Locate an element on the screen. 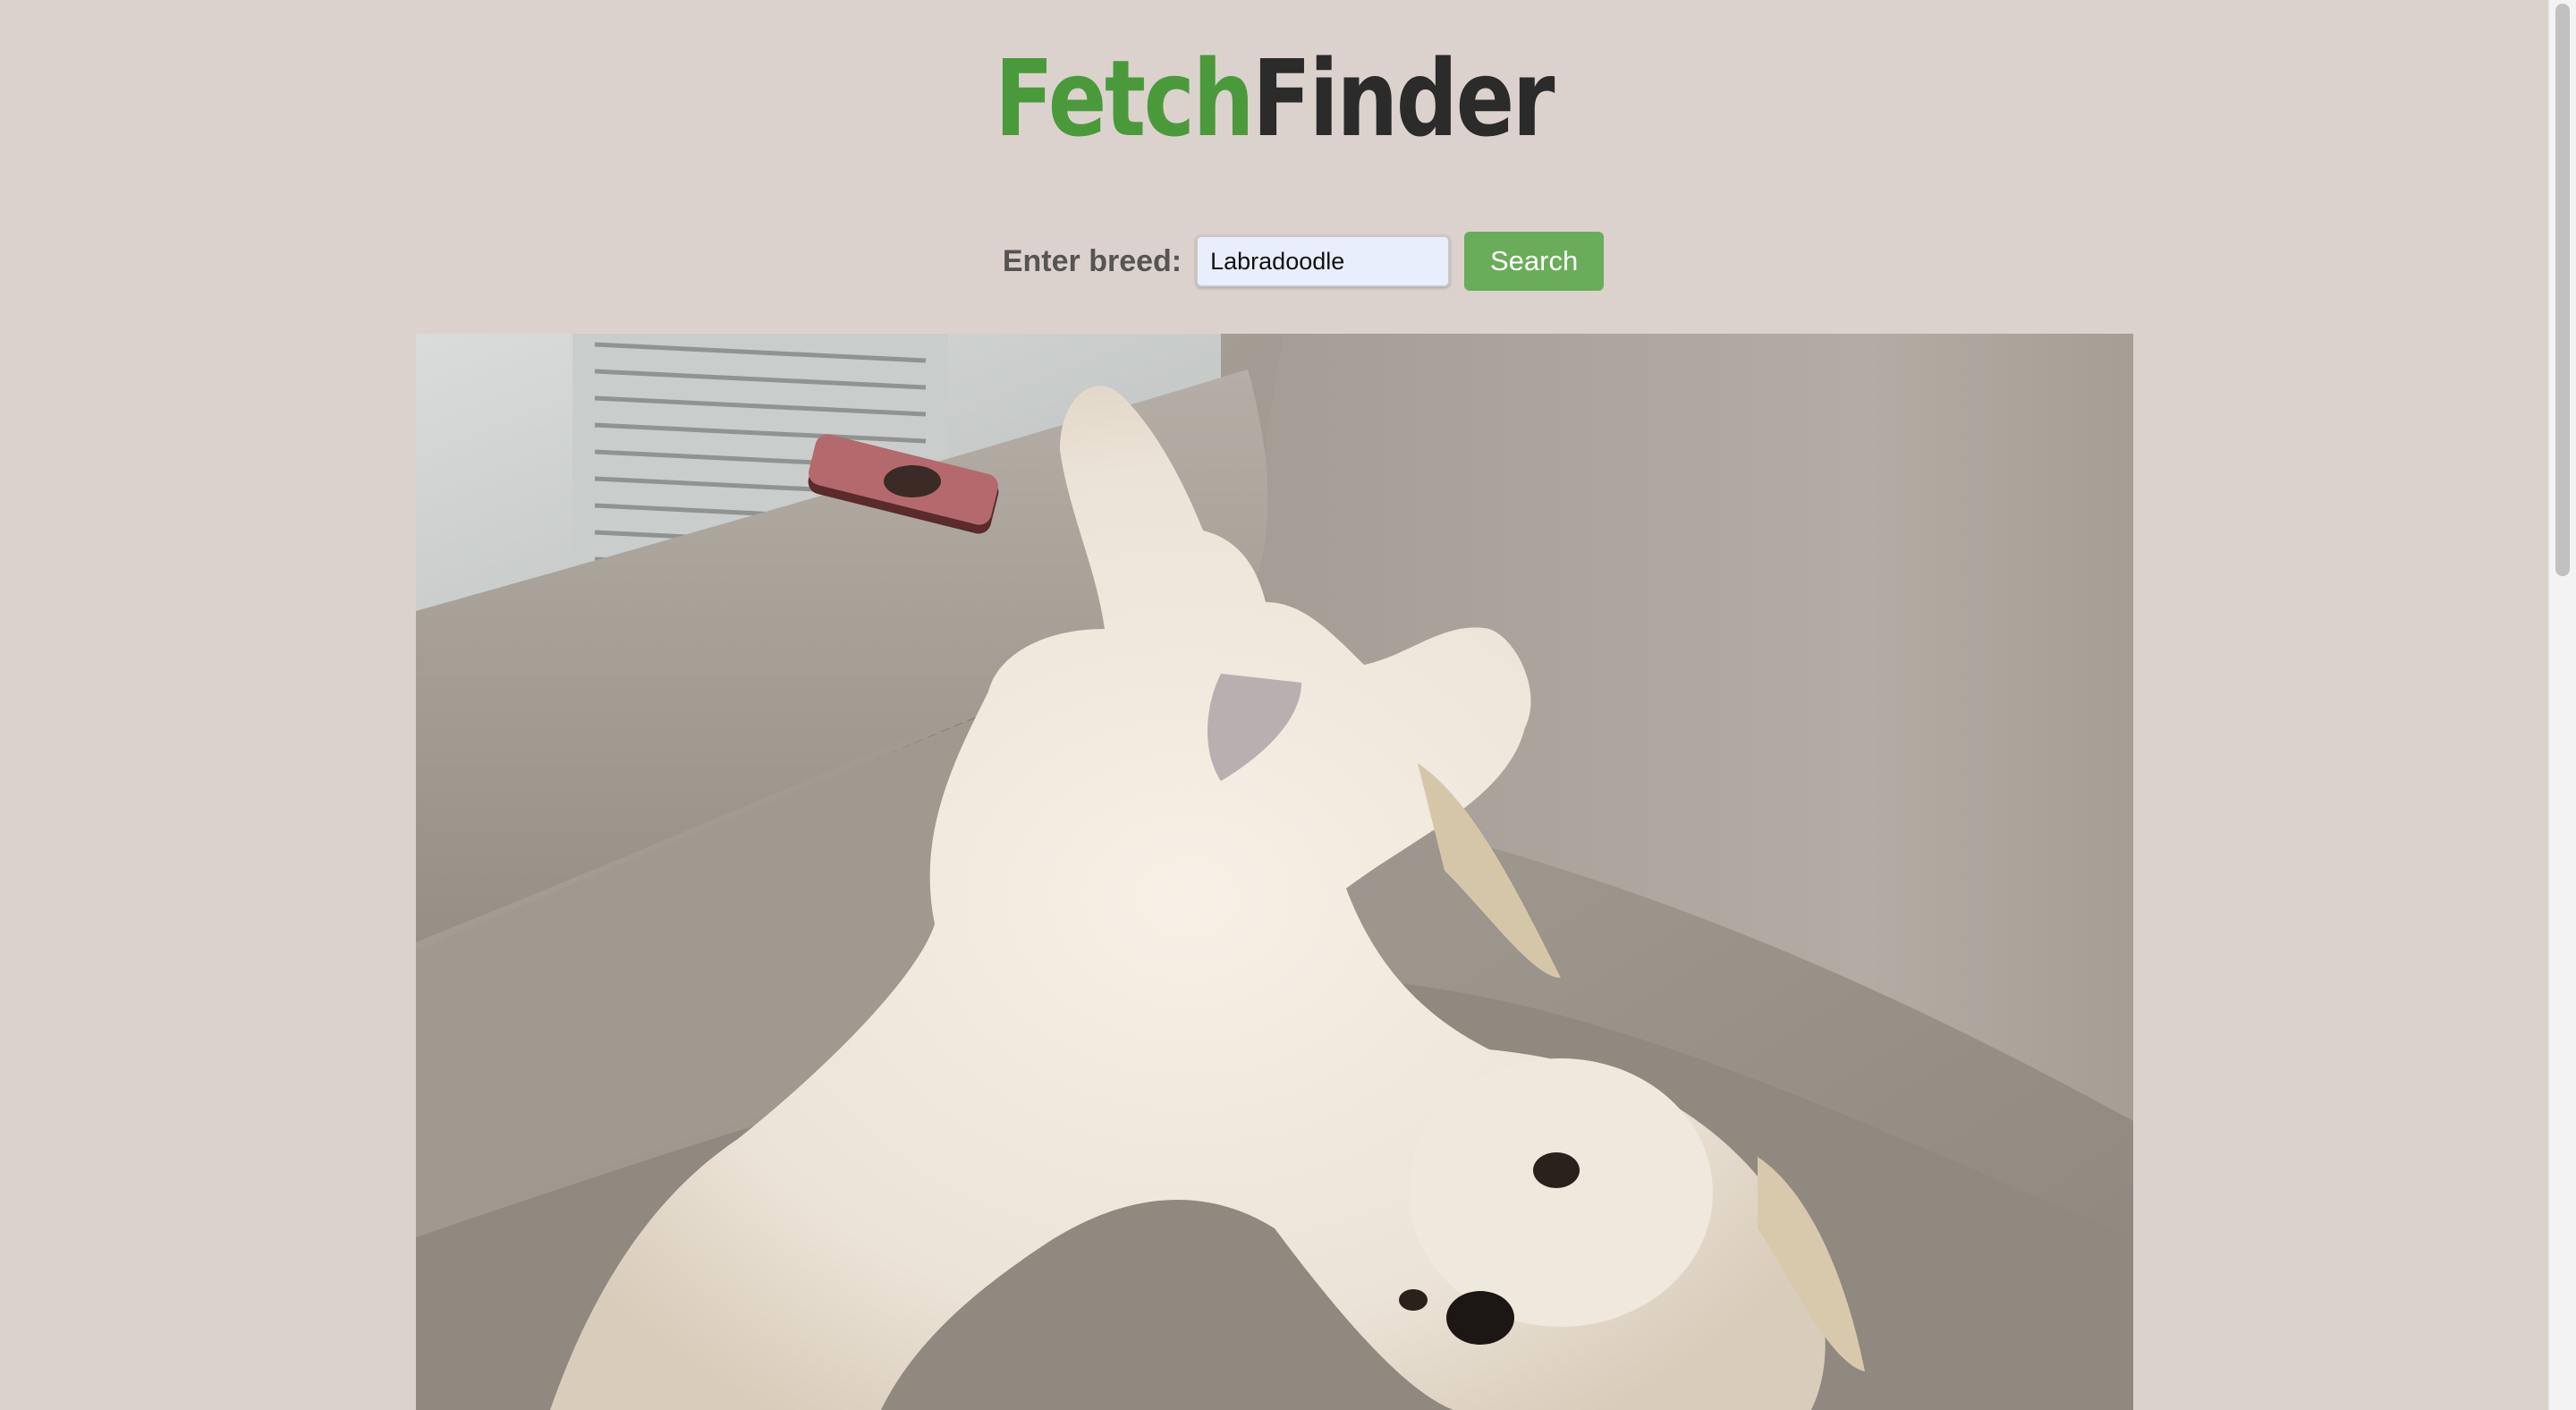  breed-input is located at coordinates (1323, 261).